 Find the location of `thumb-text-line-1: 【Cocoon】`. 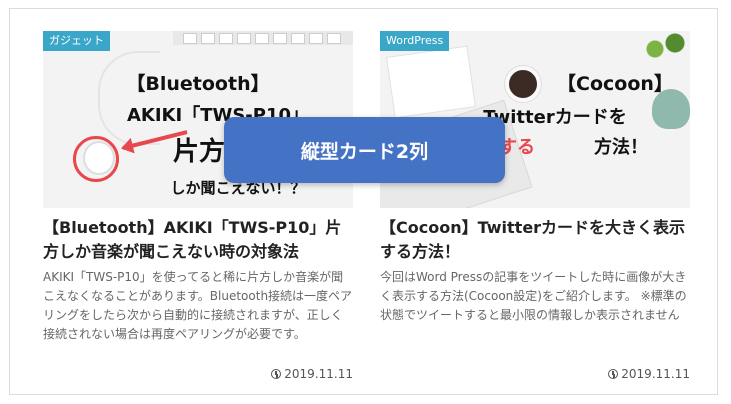

thumb-text-line-1: 【Cocoon】 is located at coordinates (615, 84).